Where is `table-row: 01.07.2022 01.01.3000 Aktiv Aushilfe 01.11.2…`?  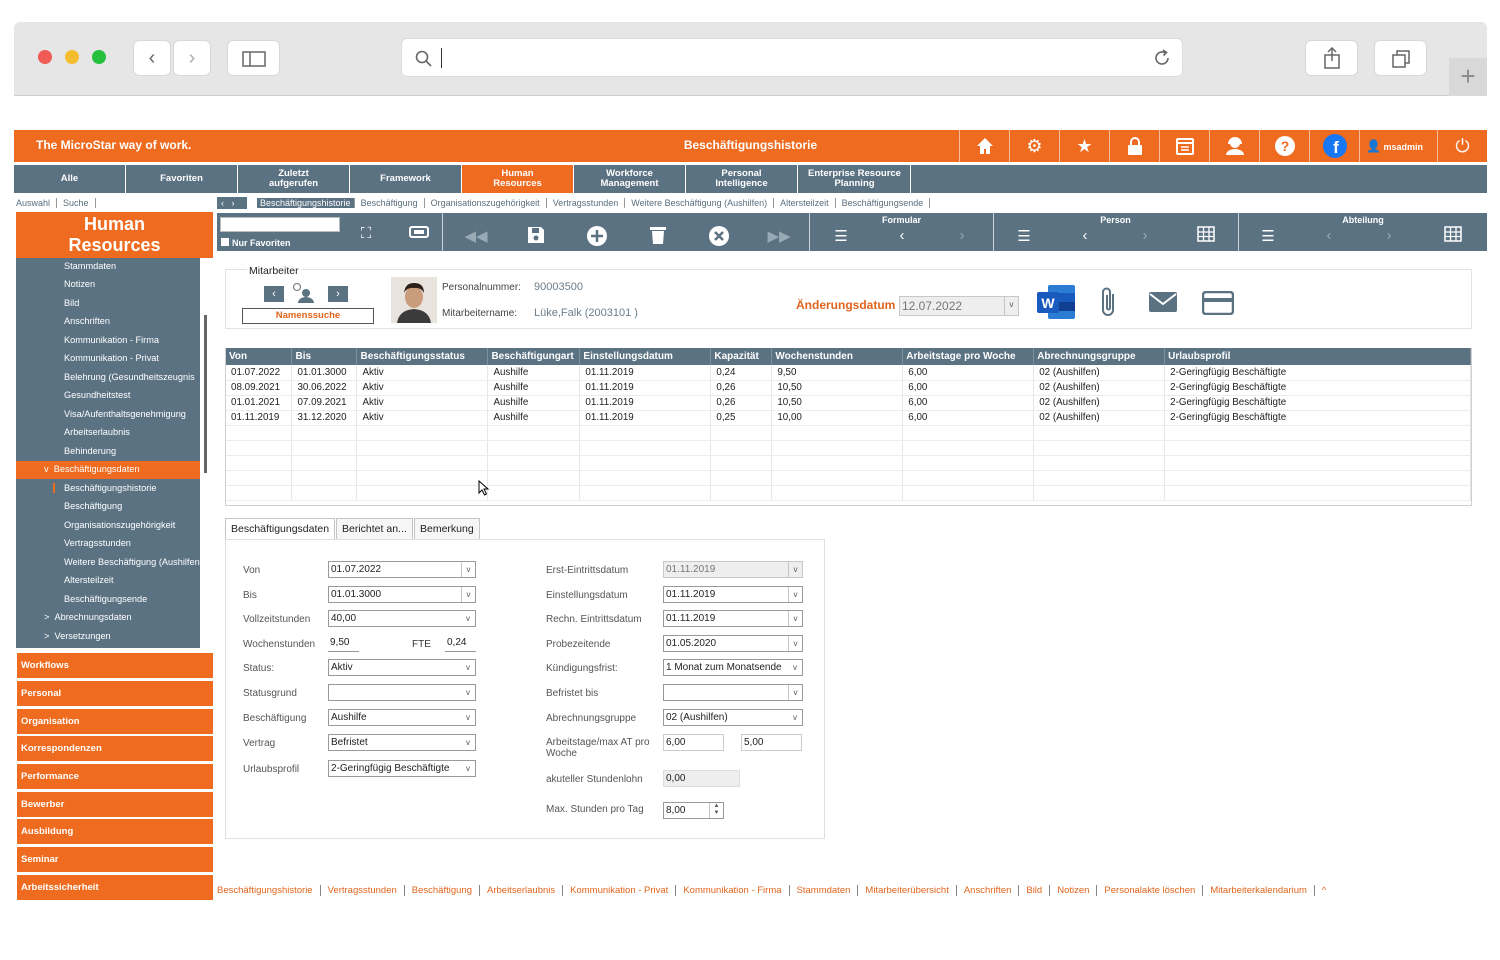
table-row: 01.07.2022 01.01.3000 Aktiv Aushilfe 01.11.2… is located at coordinates (848, 373).